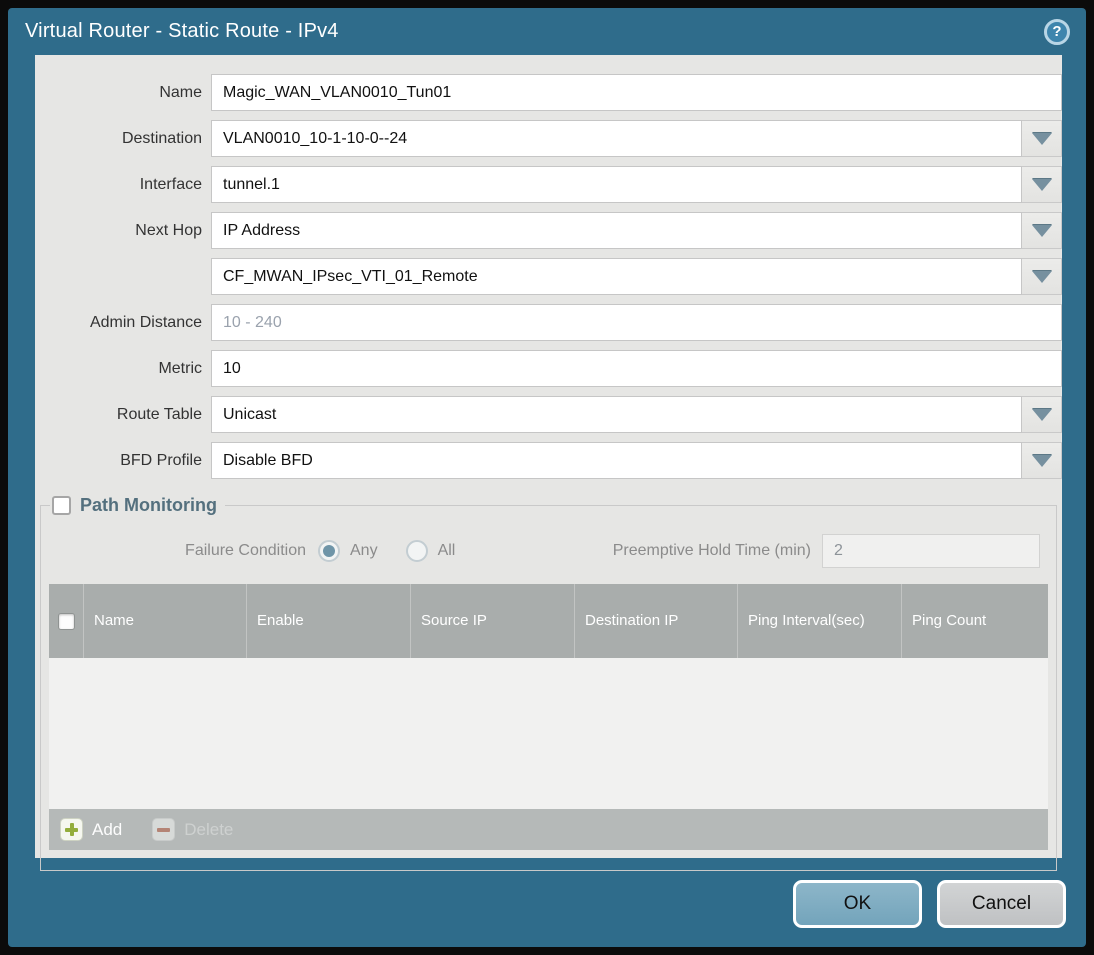 The image size is (1094, 955). I want to click on next-hop-type-input, so click(616, 230).